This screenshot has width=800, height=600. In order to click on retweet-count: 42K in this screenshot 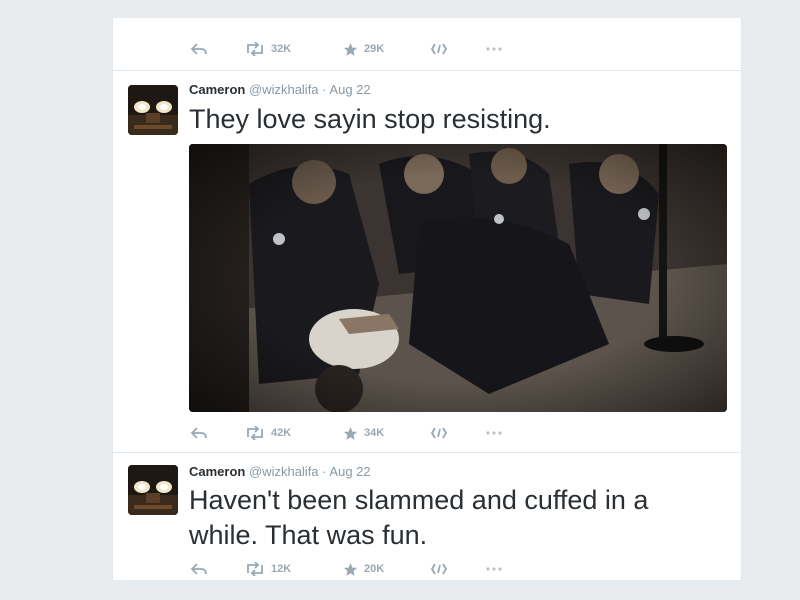, I will do `click(281, 433)`.